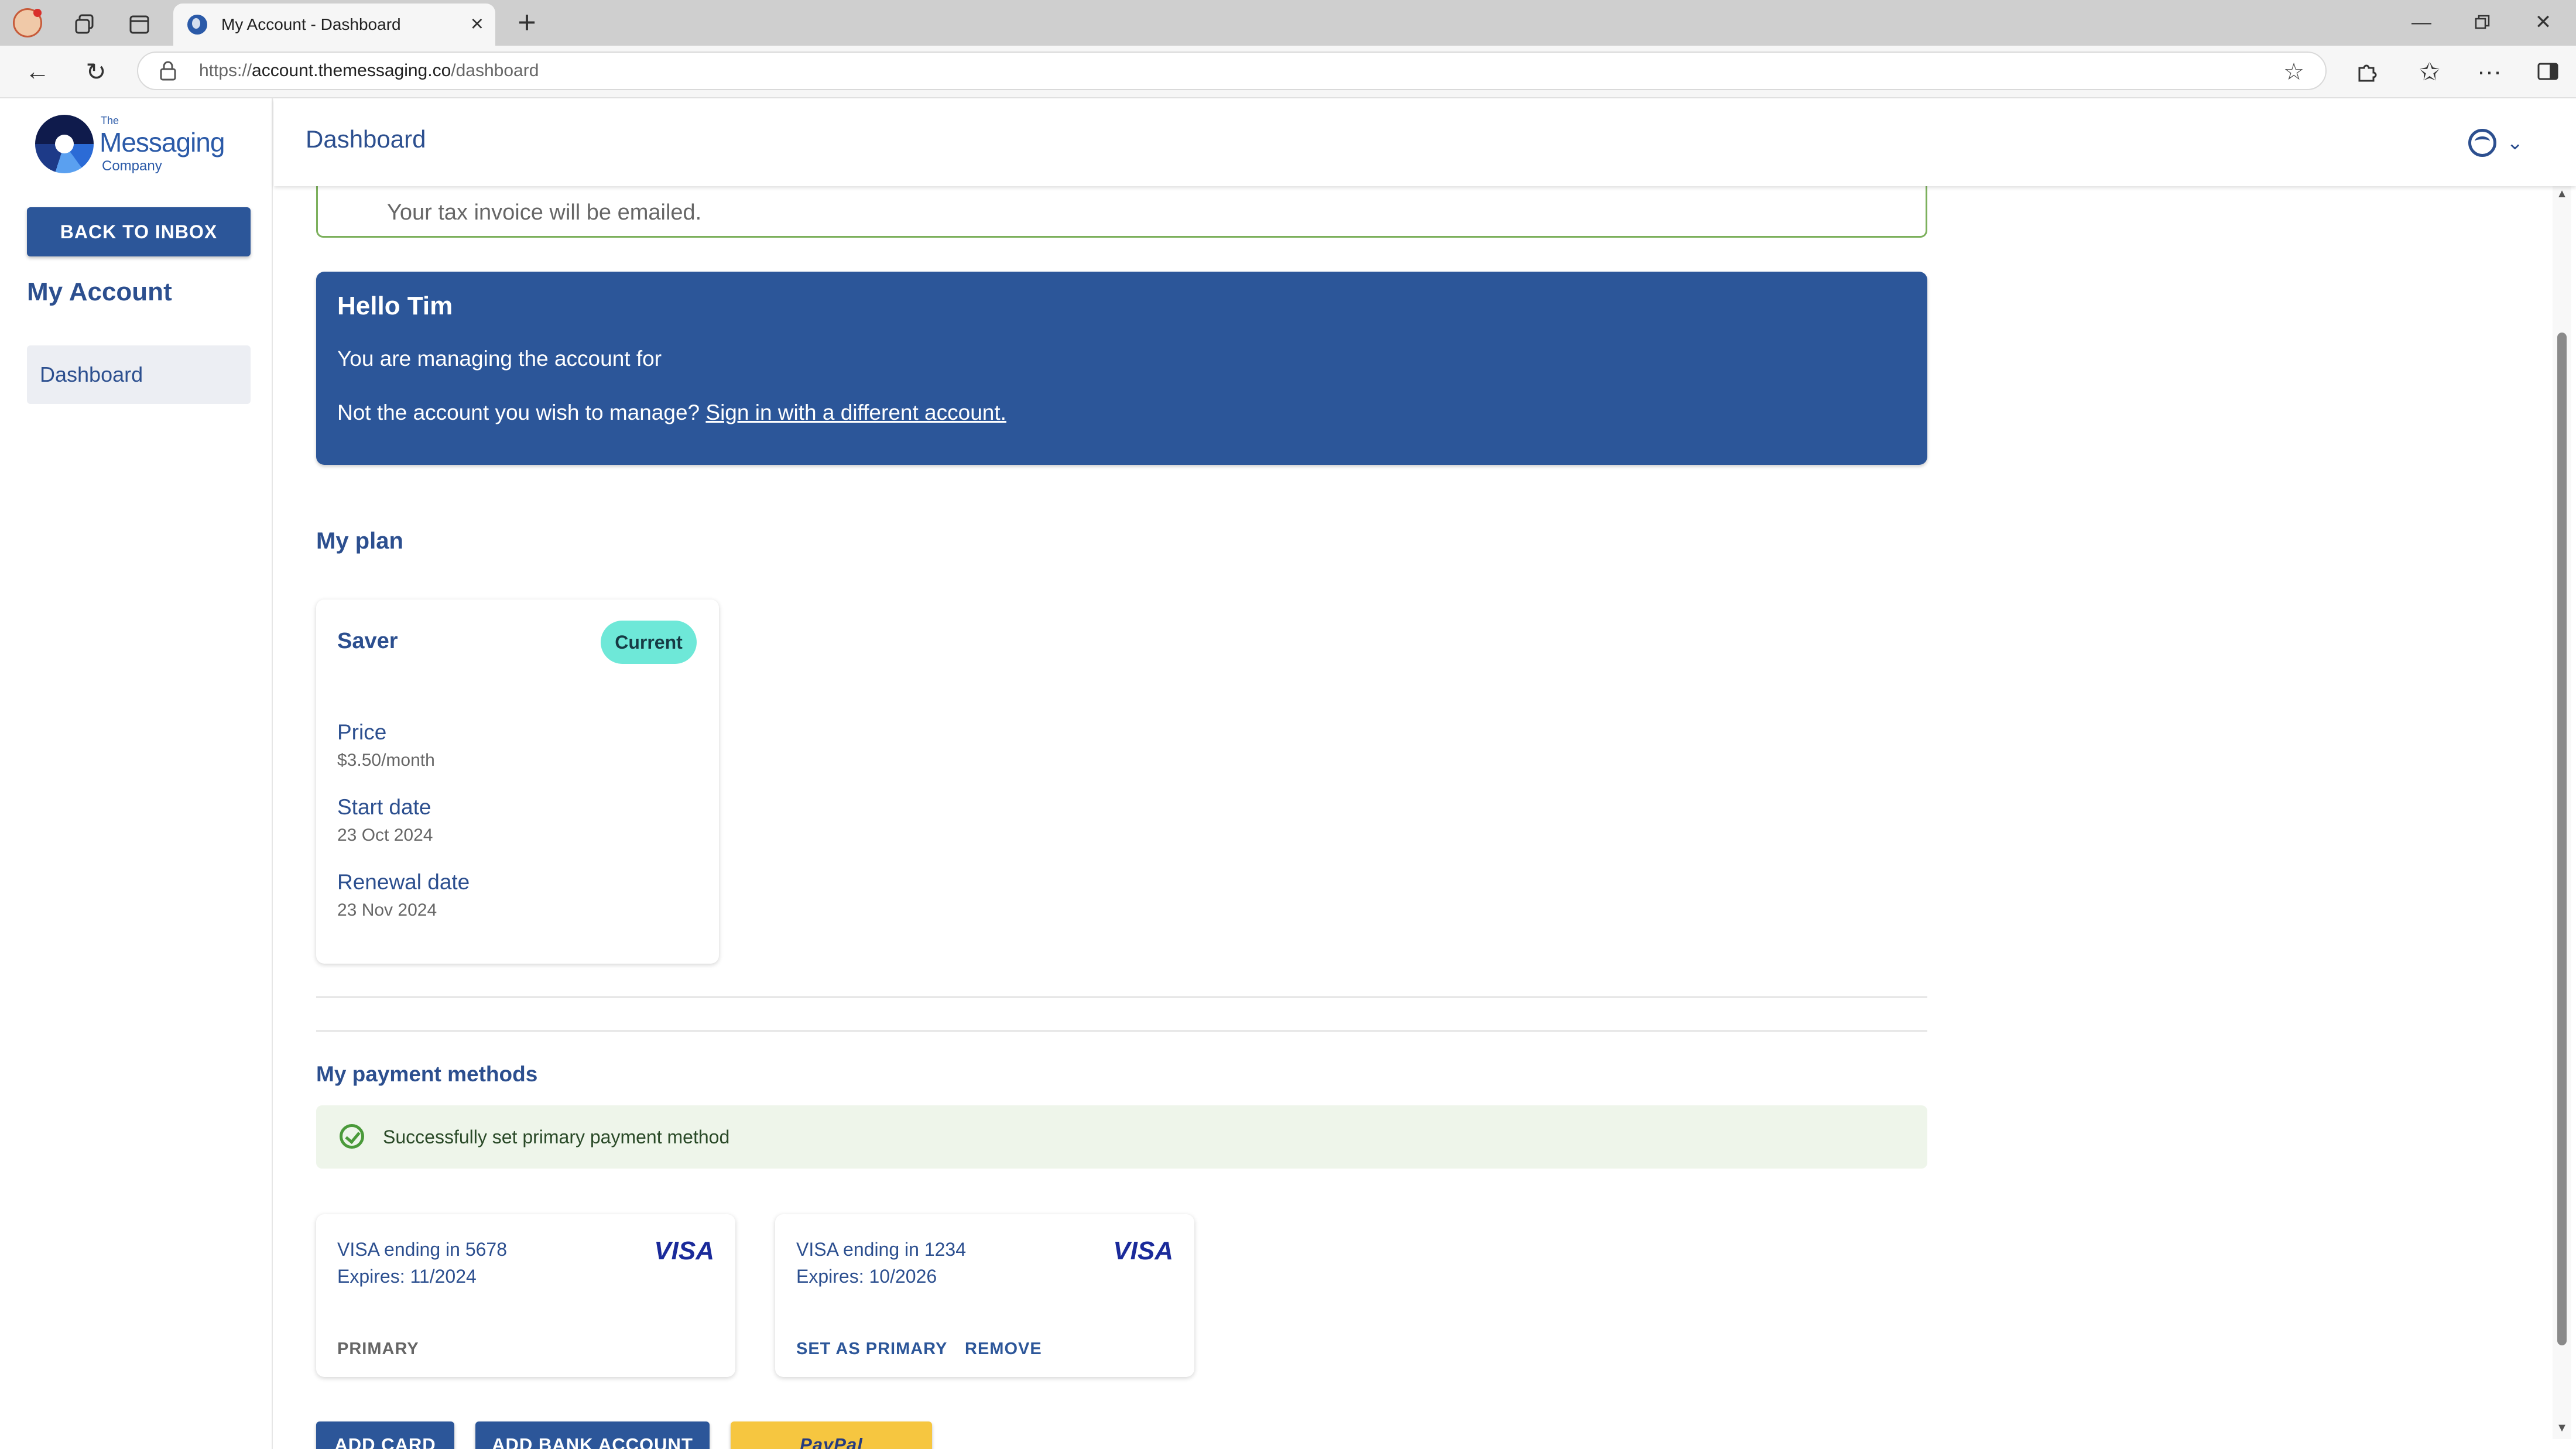  I want to click on workspaces-icon, so click(85, 24).